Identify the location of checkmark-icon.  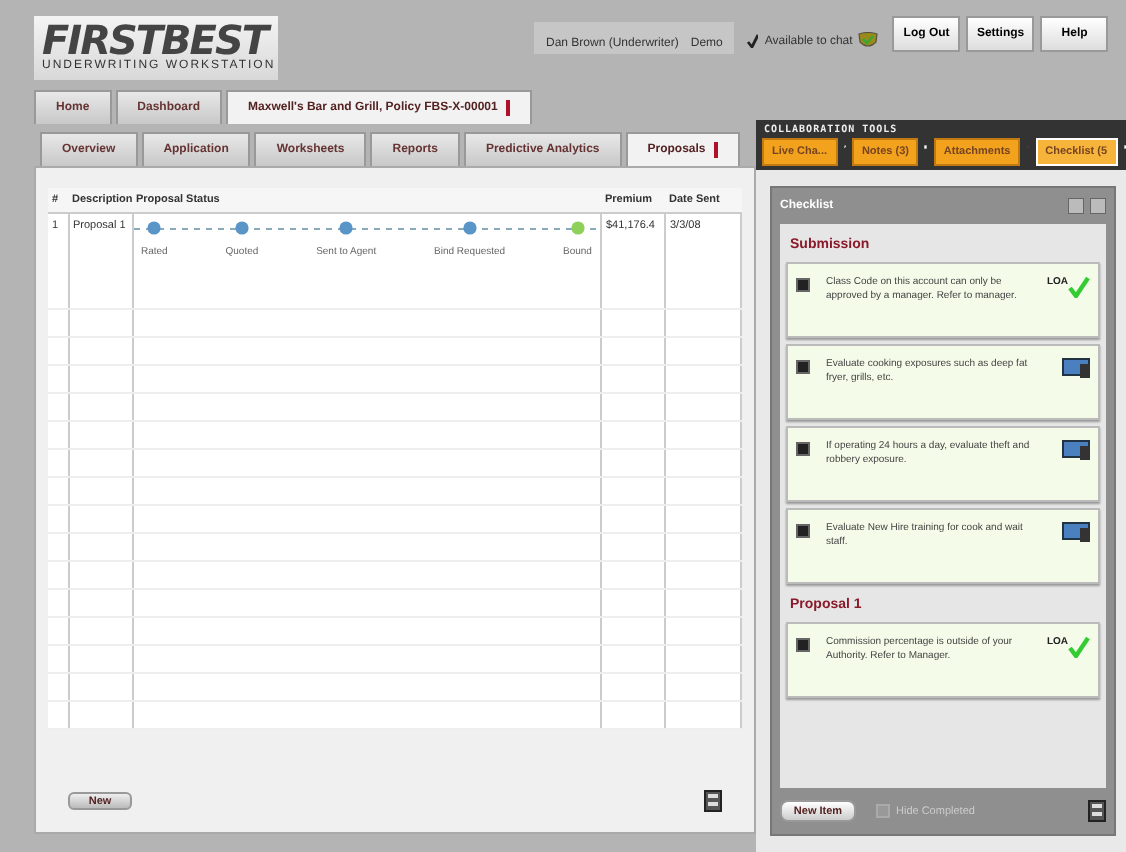
(752, 41).